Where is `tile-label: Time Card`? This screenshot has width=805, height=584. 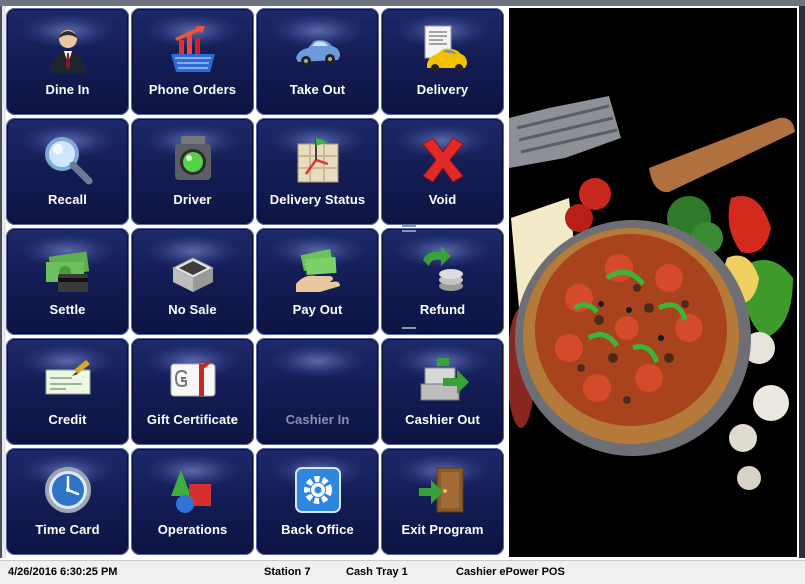
tile-label: Time Card is located at coordinates (67, 529).